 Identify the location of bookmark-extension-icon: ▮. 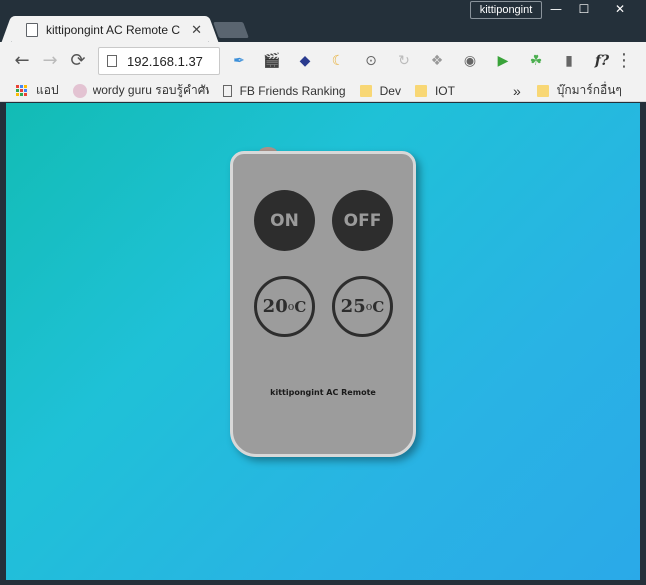
(569, 61).